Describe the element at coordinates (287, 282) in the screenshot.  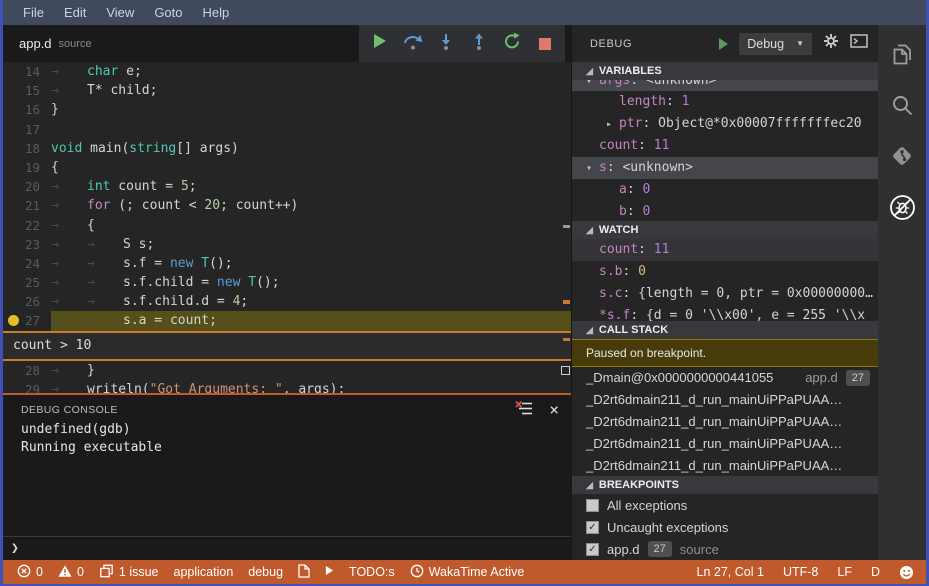
I see `code-line-25: 25 → → s.f.child = new T();` at that location.